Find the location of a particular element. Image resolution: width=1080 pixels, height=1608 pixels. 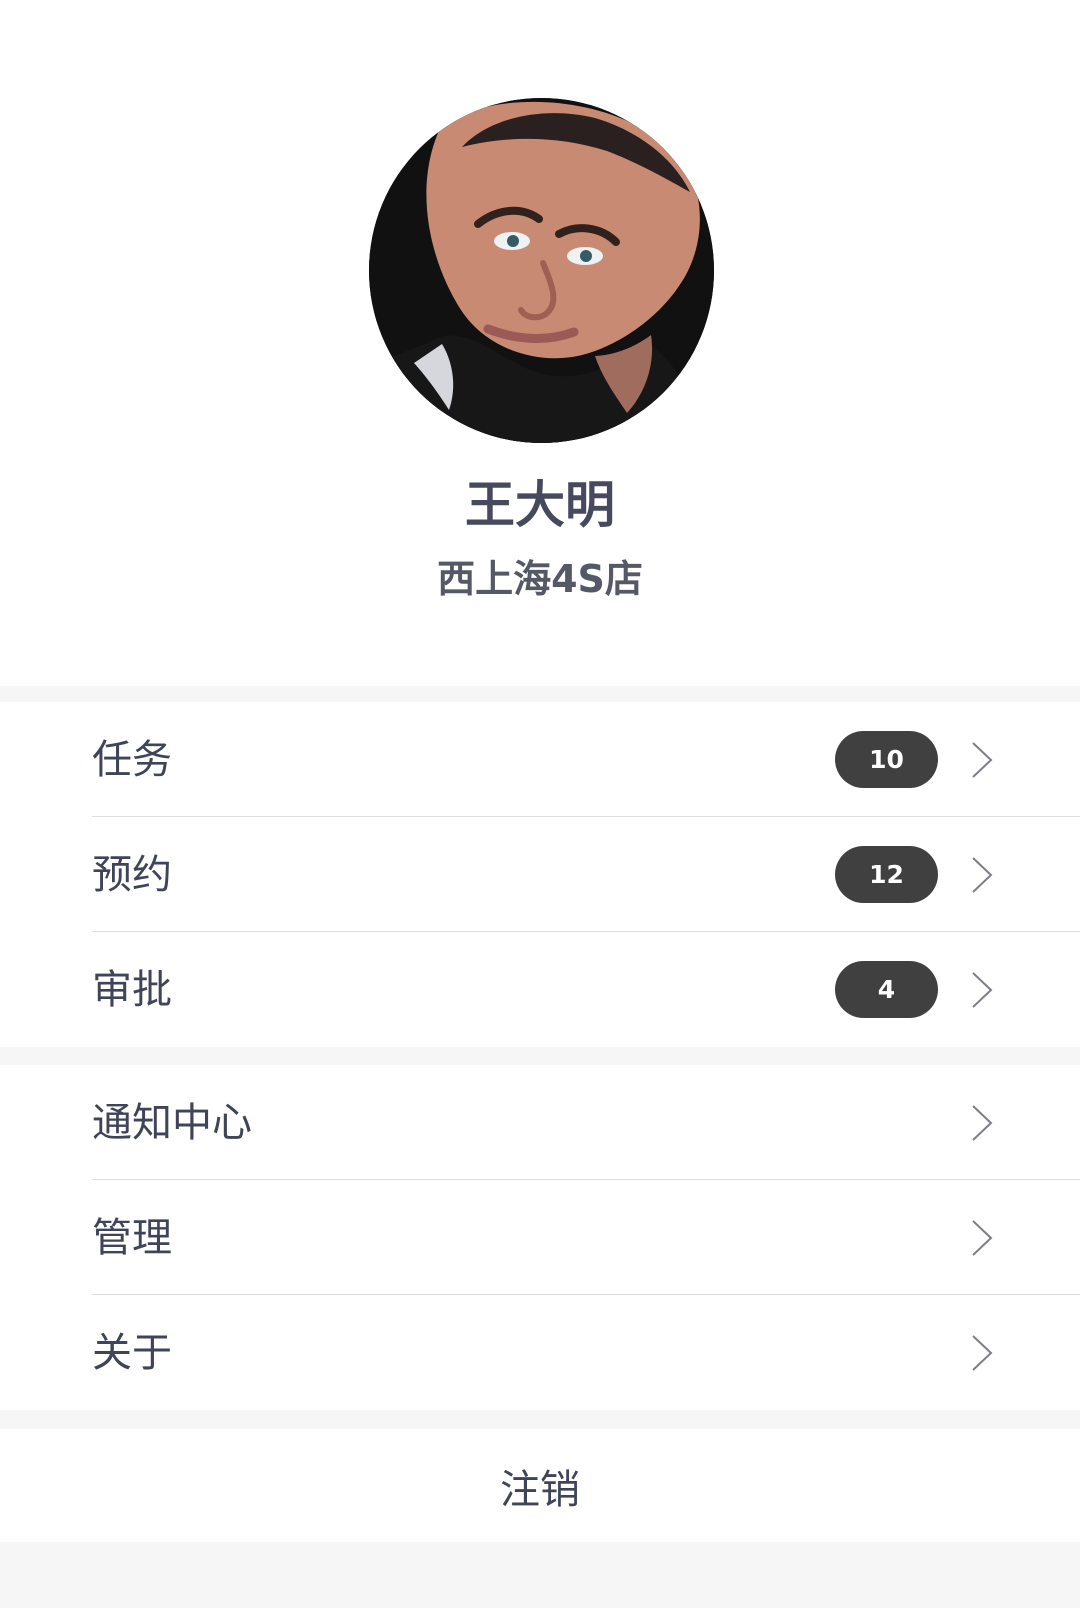

menu-item-about: 关于 is located at coordinates (540, 1352).